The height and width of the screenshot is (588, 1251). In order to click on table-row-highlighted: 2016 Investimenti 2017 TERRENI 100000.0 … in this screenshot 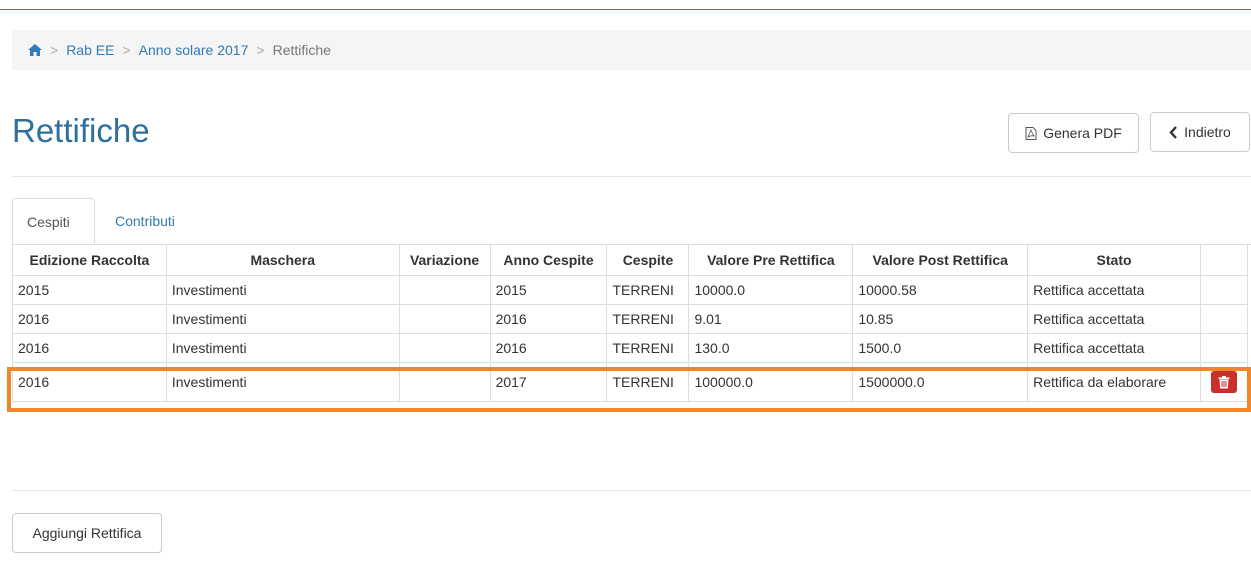, I will do `click(630, 382)`.